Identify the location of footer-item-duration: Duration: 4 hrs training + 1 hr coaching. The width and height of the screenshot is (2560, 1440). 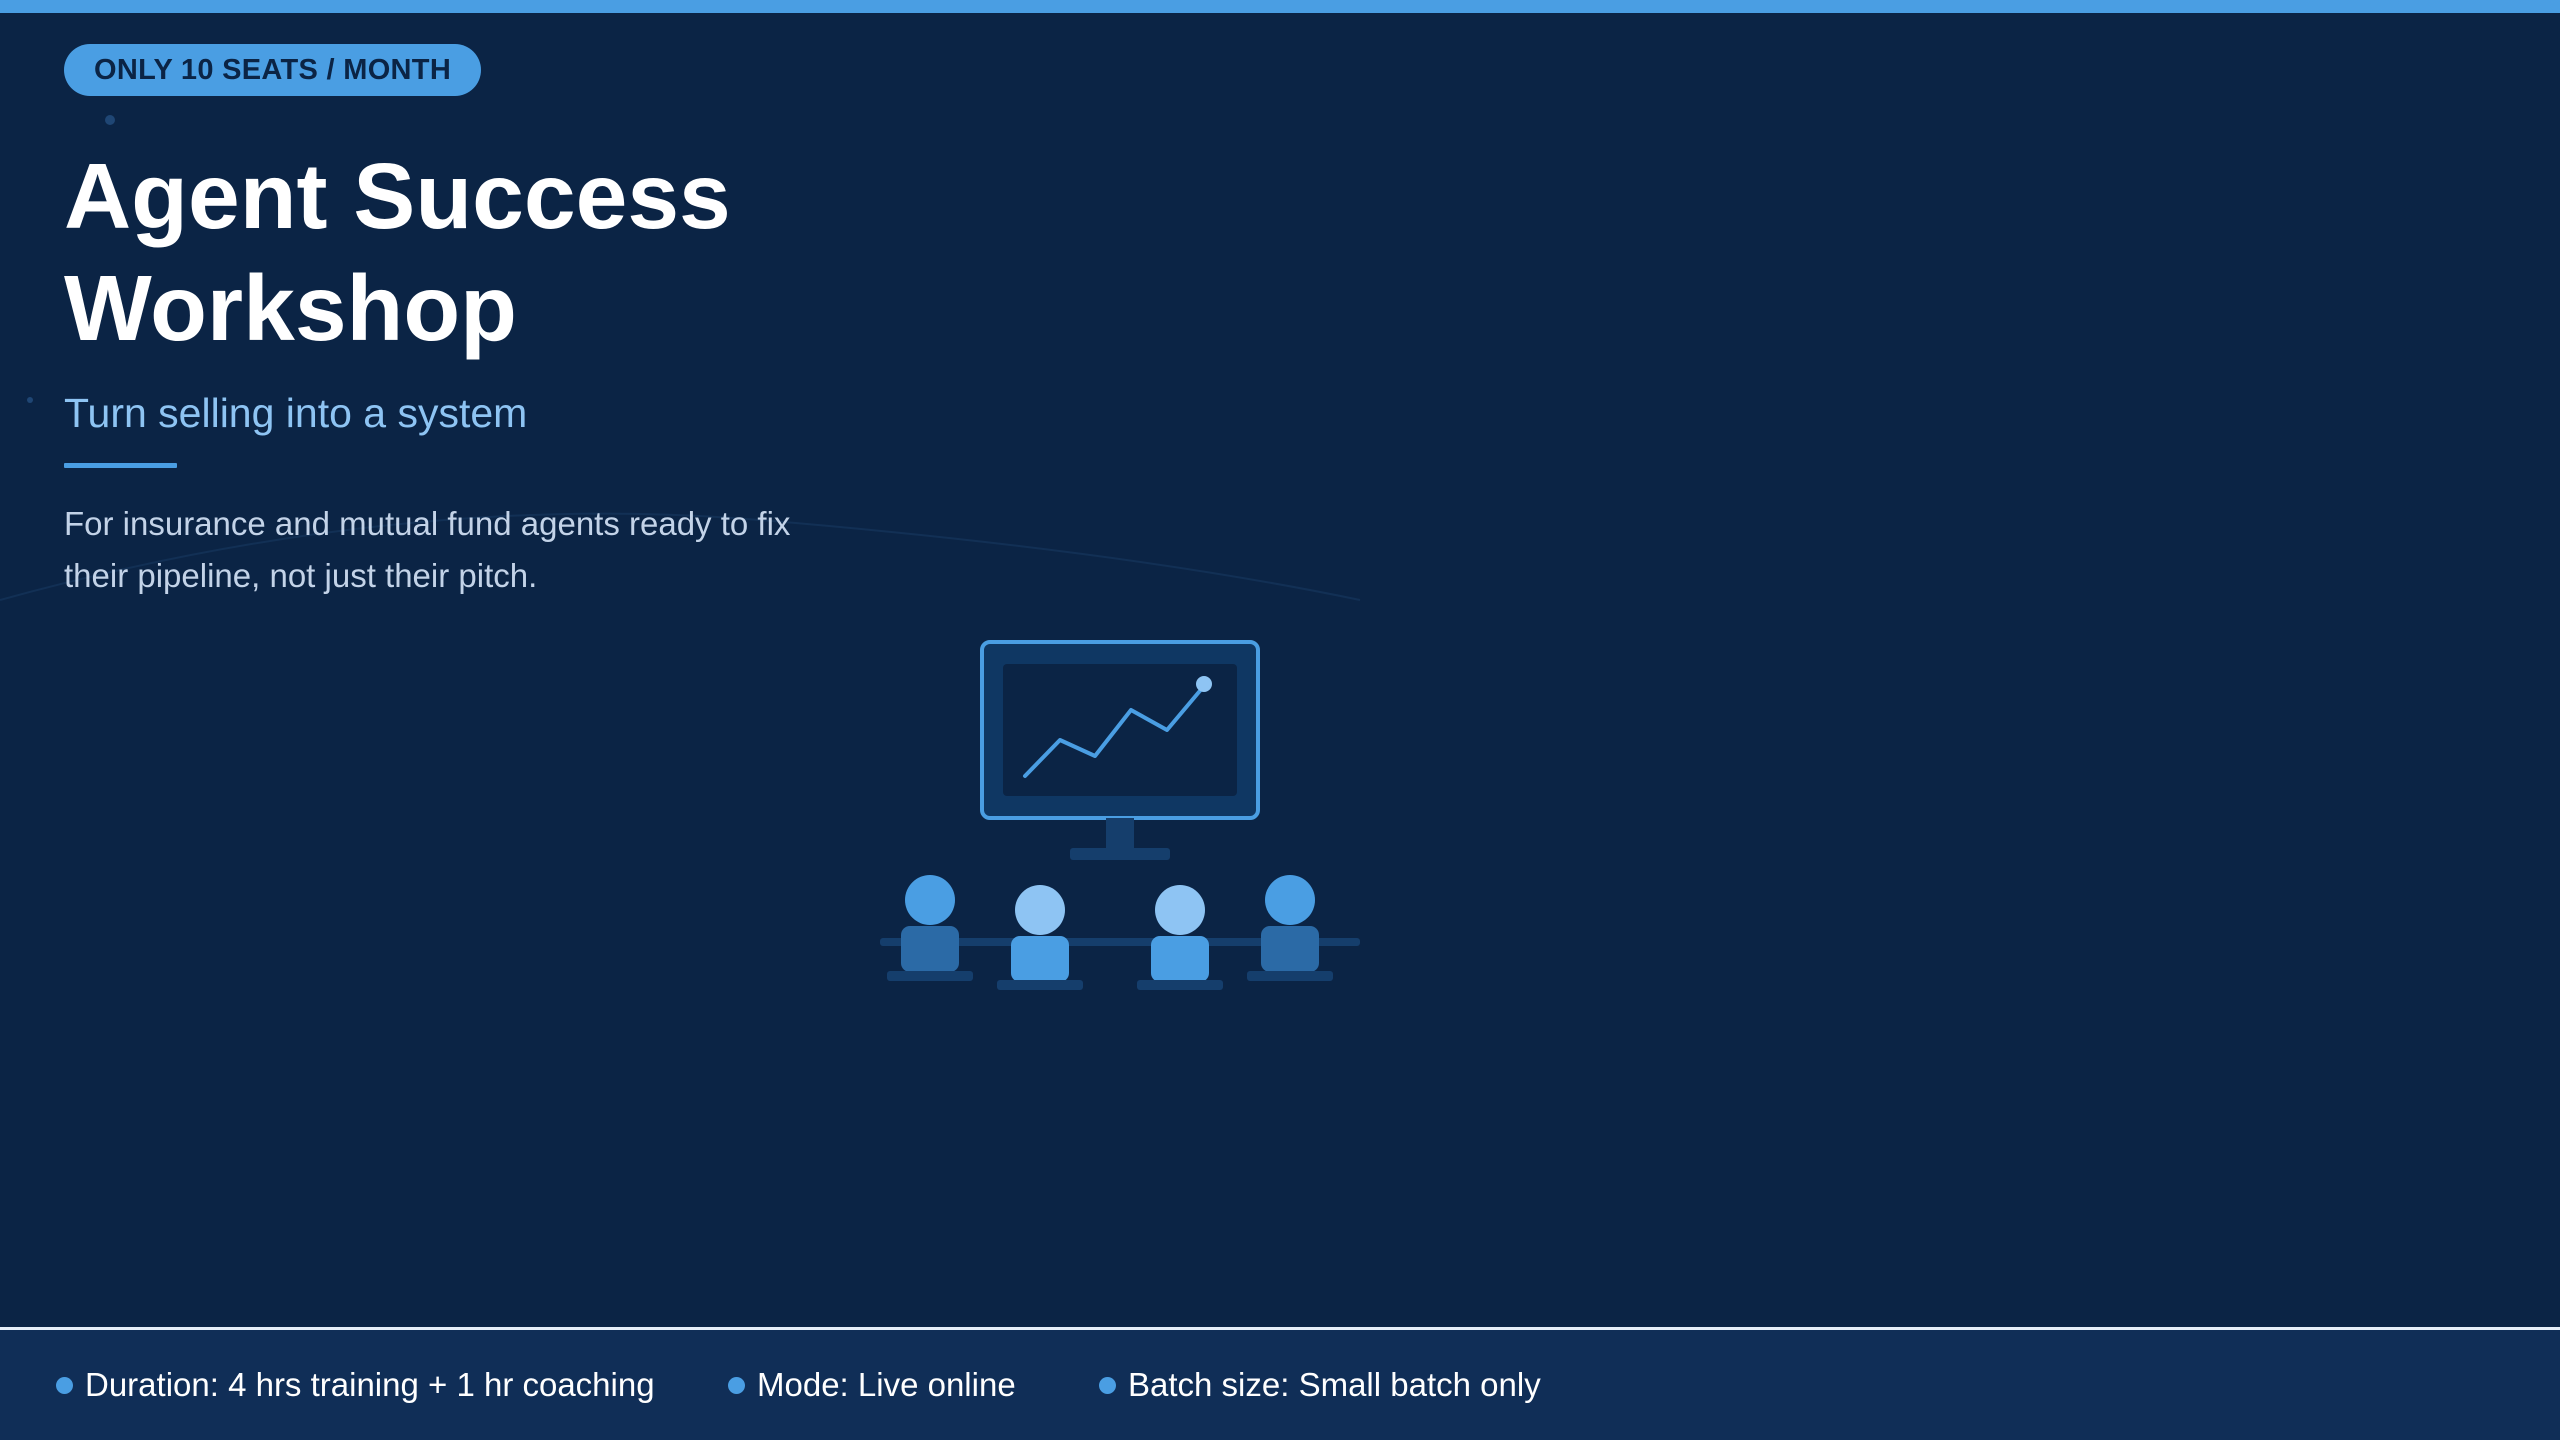
(355, 1385).